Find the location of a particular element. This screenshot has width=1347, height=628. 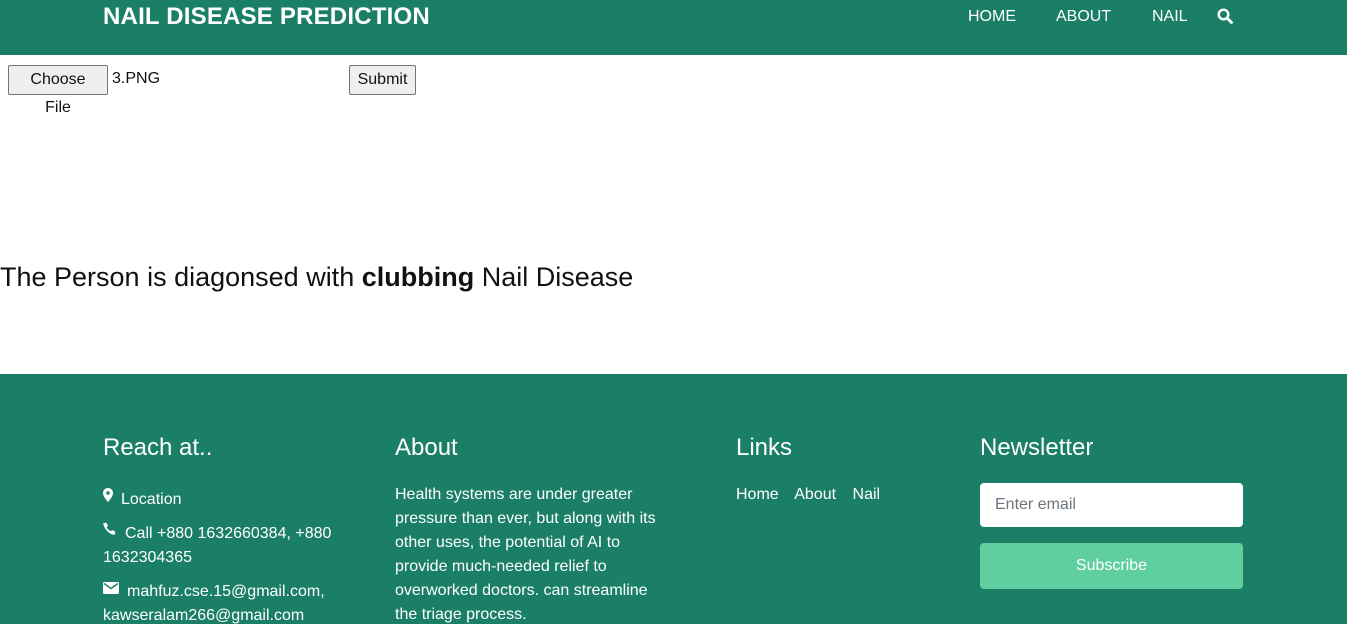

nav-about: ABOUT is located at coordinates (1083, 17).